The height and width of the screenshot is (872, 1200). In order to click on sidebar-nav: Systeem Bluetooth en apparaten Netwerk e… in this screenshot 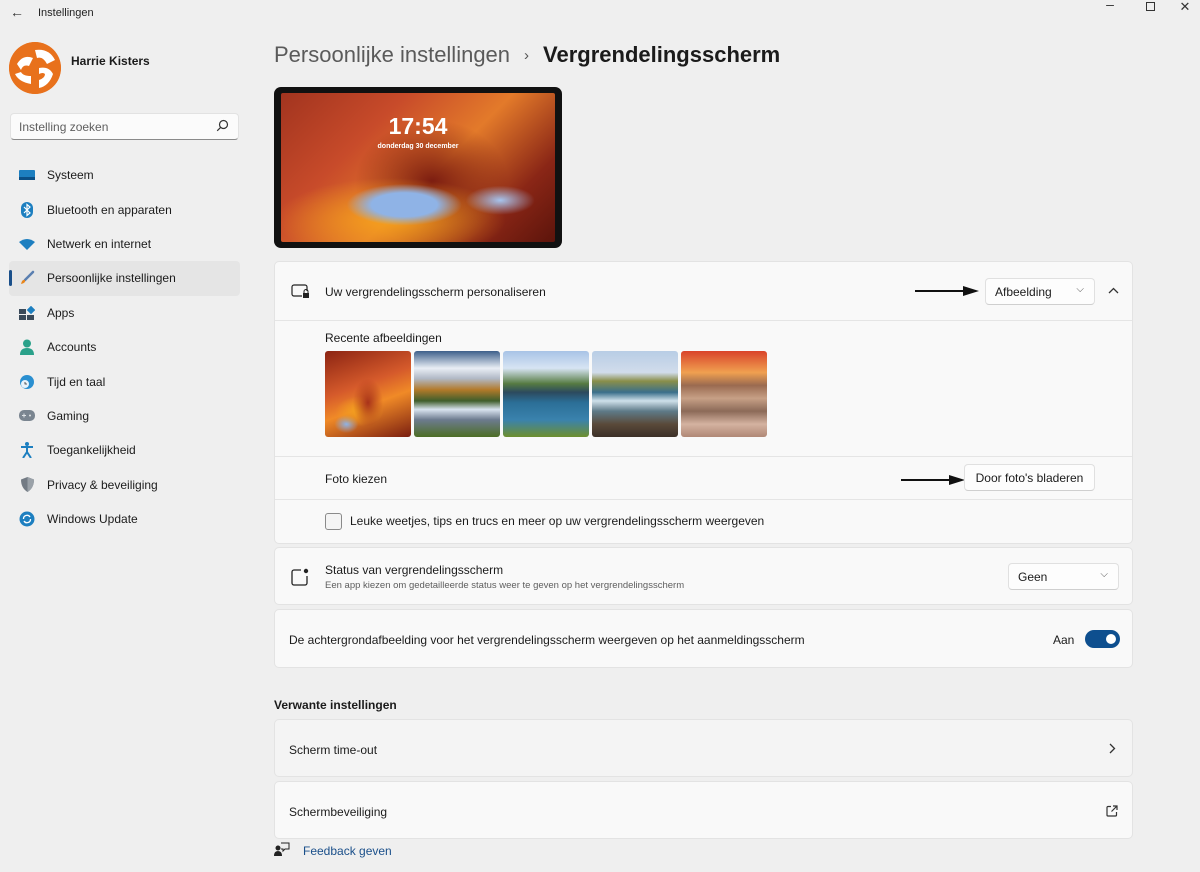, I will do `click(124, 347)`.